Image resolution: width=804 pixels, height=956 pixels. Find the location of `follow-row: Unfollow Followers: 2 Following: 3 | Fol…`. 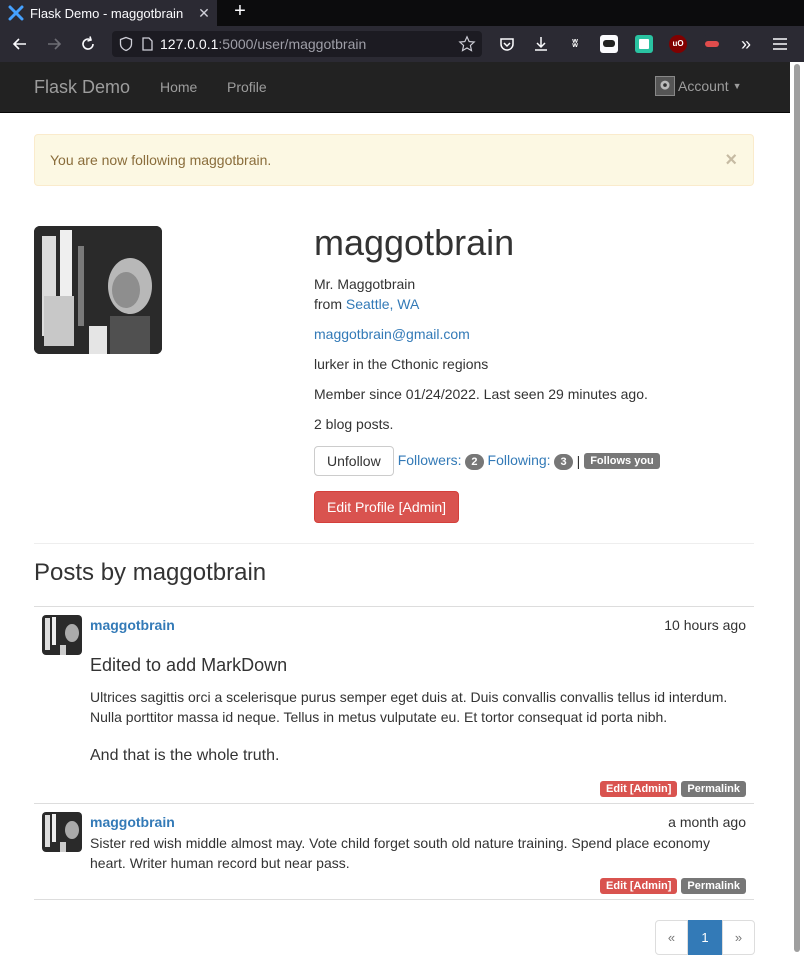

follow-row: Unfollow Followers: 2 Following: 3 | Fol… is located at coordinates (487, 461).